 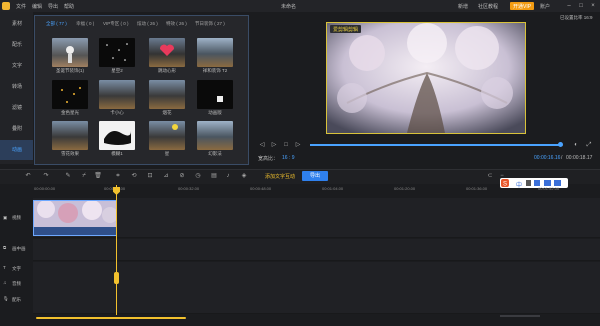 What do you see at coordinates (547, 158) in the screenshot?
I see `current-time: 00:00:16.16` at bounding box center [547, 158].